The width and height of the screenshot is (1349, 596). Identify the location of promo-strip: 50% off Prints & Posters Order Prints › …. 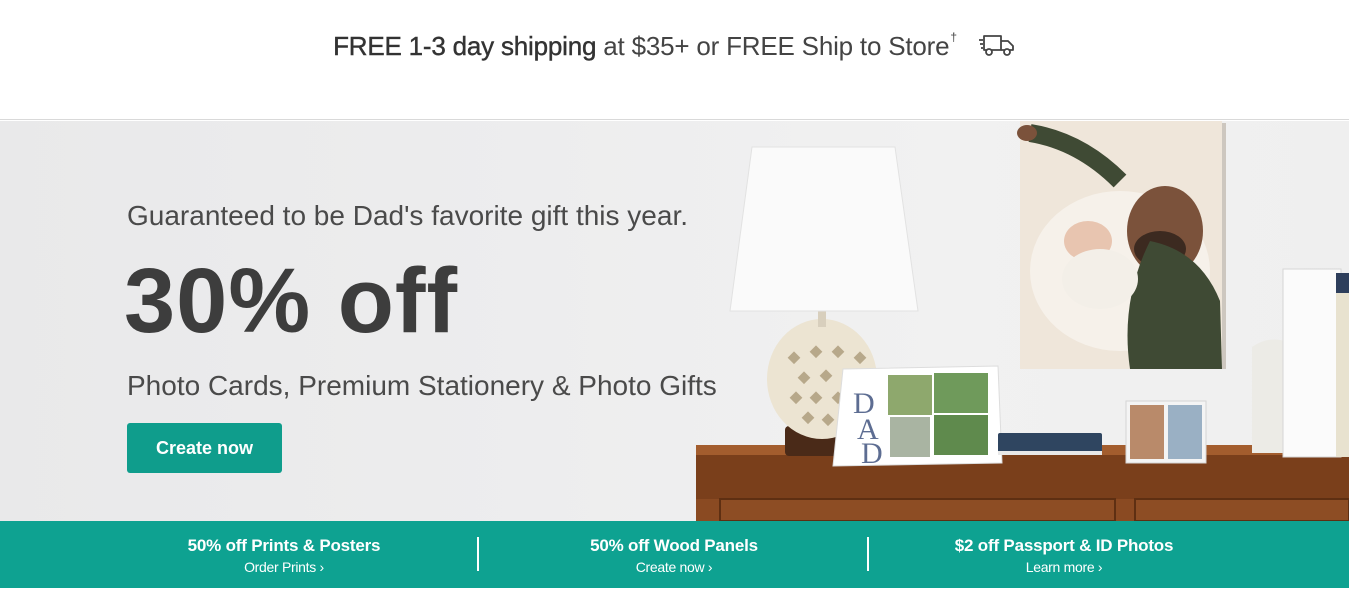
(674, 554).